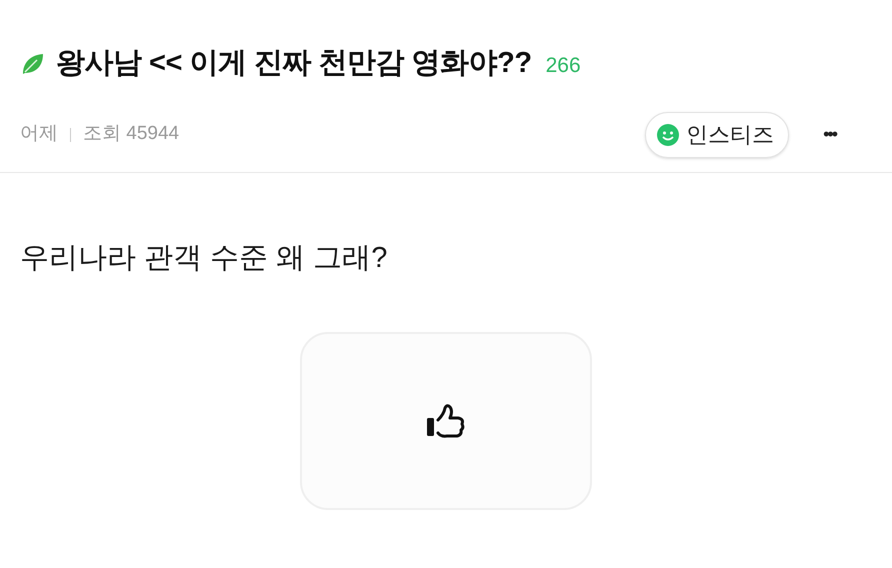 This screenshot has width=892, height=568. I want to click on view-count: 조회 45944, so click(131, 134).